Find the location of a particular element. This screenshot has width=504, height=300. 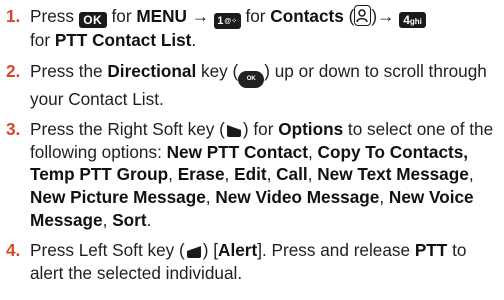

option-item: New Picture Message is located at coordinates (118, 196).